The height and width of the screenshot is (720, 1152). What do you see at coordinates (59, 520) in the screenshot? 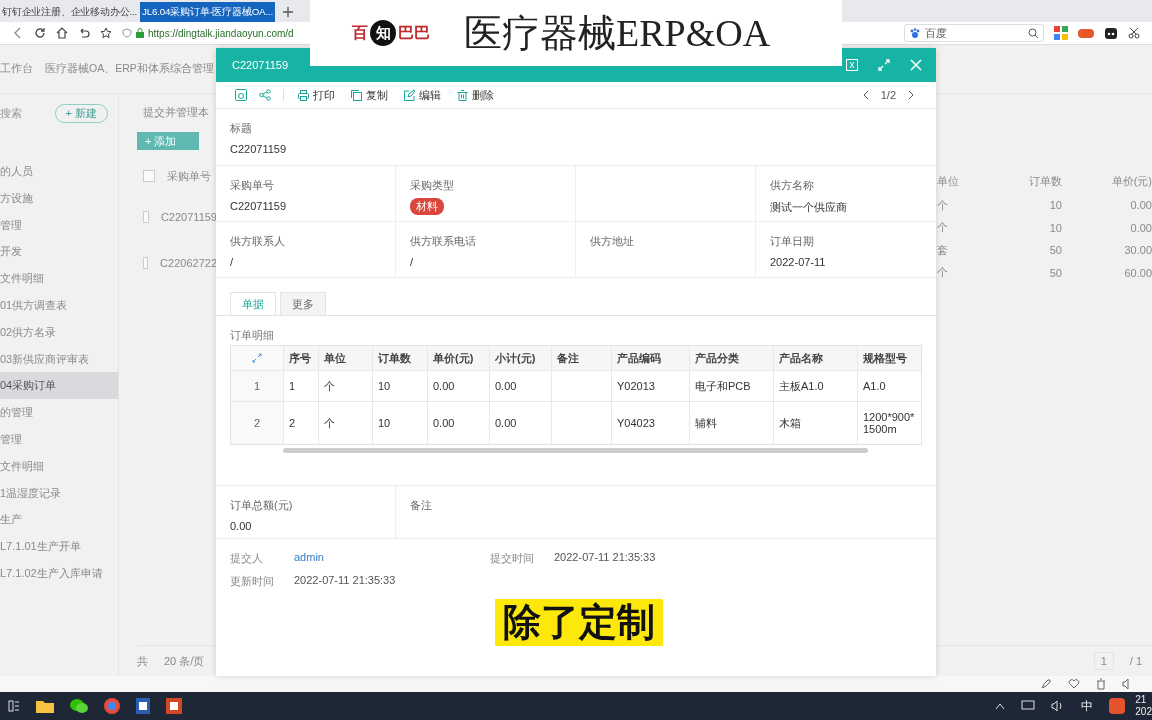
I see `sidebar-item: 生产` at bounding box center [59, 520].